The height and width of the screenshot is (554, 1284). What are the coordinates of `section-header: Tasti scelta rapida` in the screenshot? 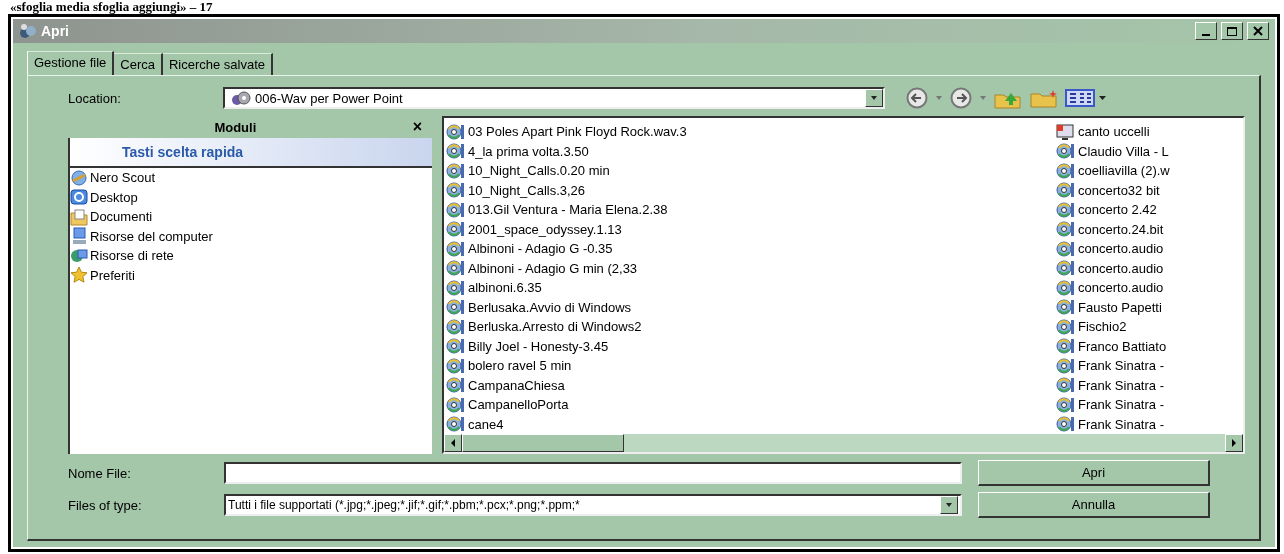 It's located at (251, 153).